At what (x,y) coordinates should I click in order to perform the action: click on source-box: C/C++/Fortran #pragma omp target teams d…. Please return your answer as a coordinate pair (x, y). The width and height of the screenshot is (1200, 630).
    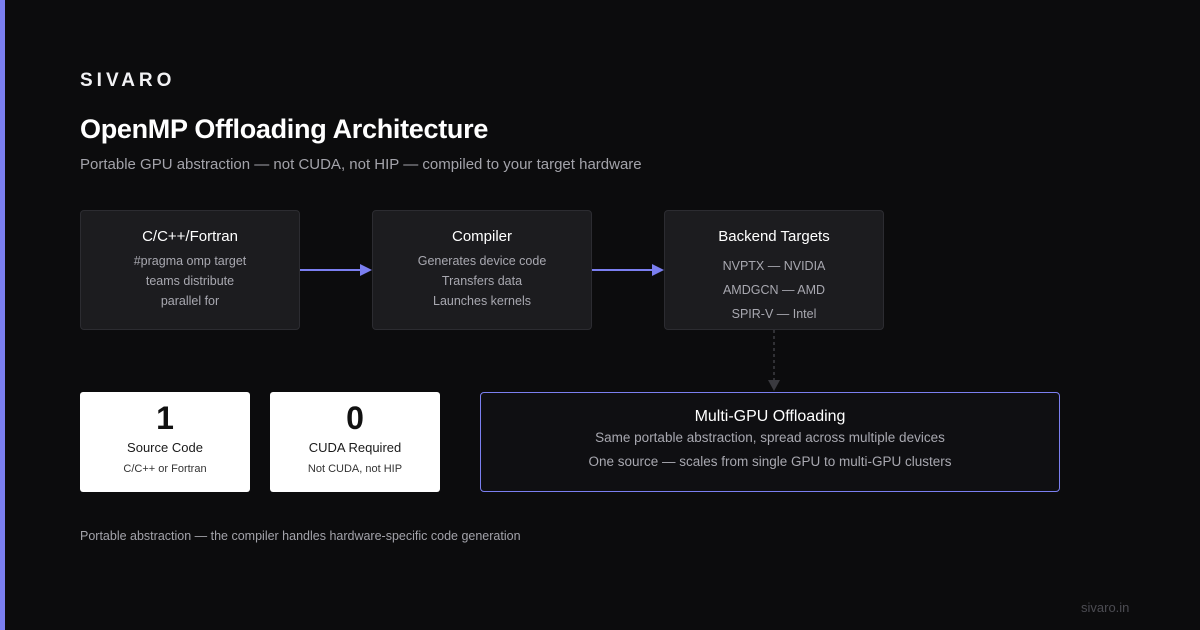
    Looking at the image, I should click on (190, 270).